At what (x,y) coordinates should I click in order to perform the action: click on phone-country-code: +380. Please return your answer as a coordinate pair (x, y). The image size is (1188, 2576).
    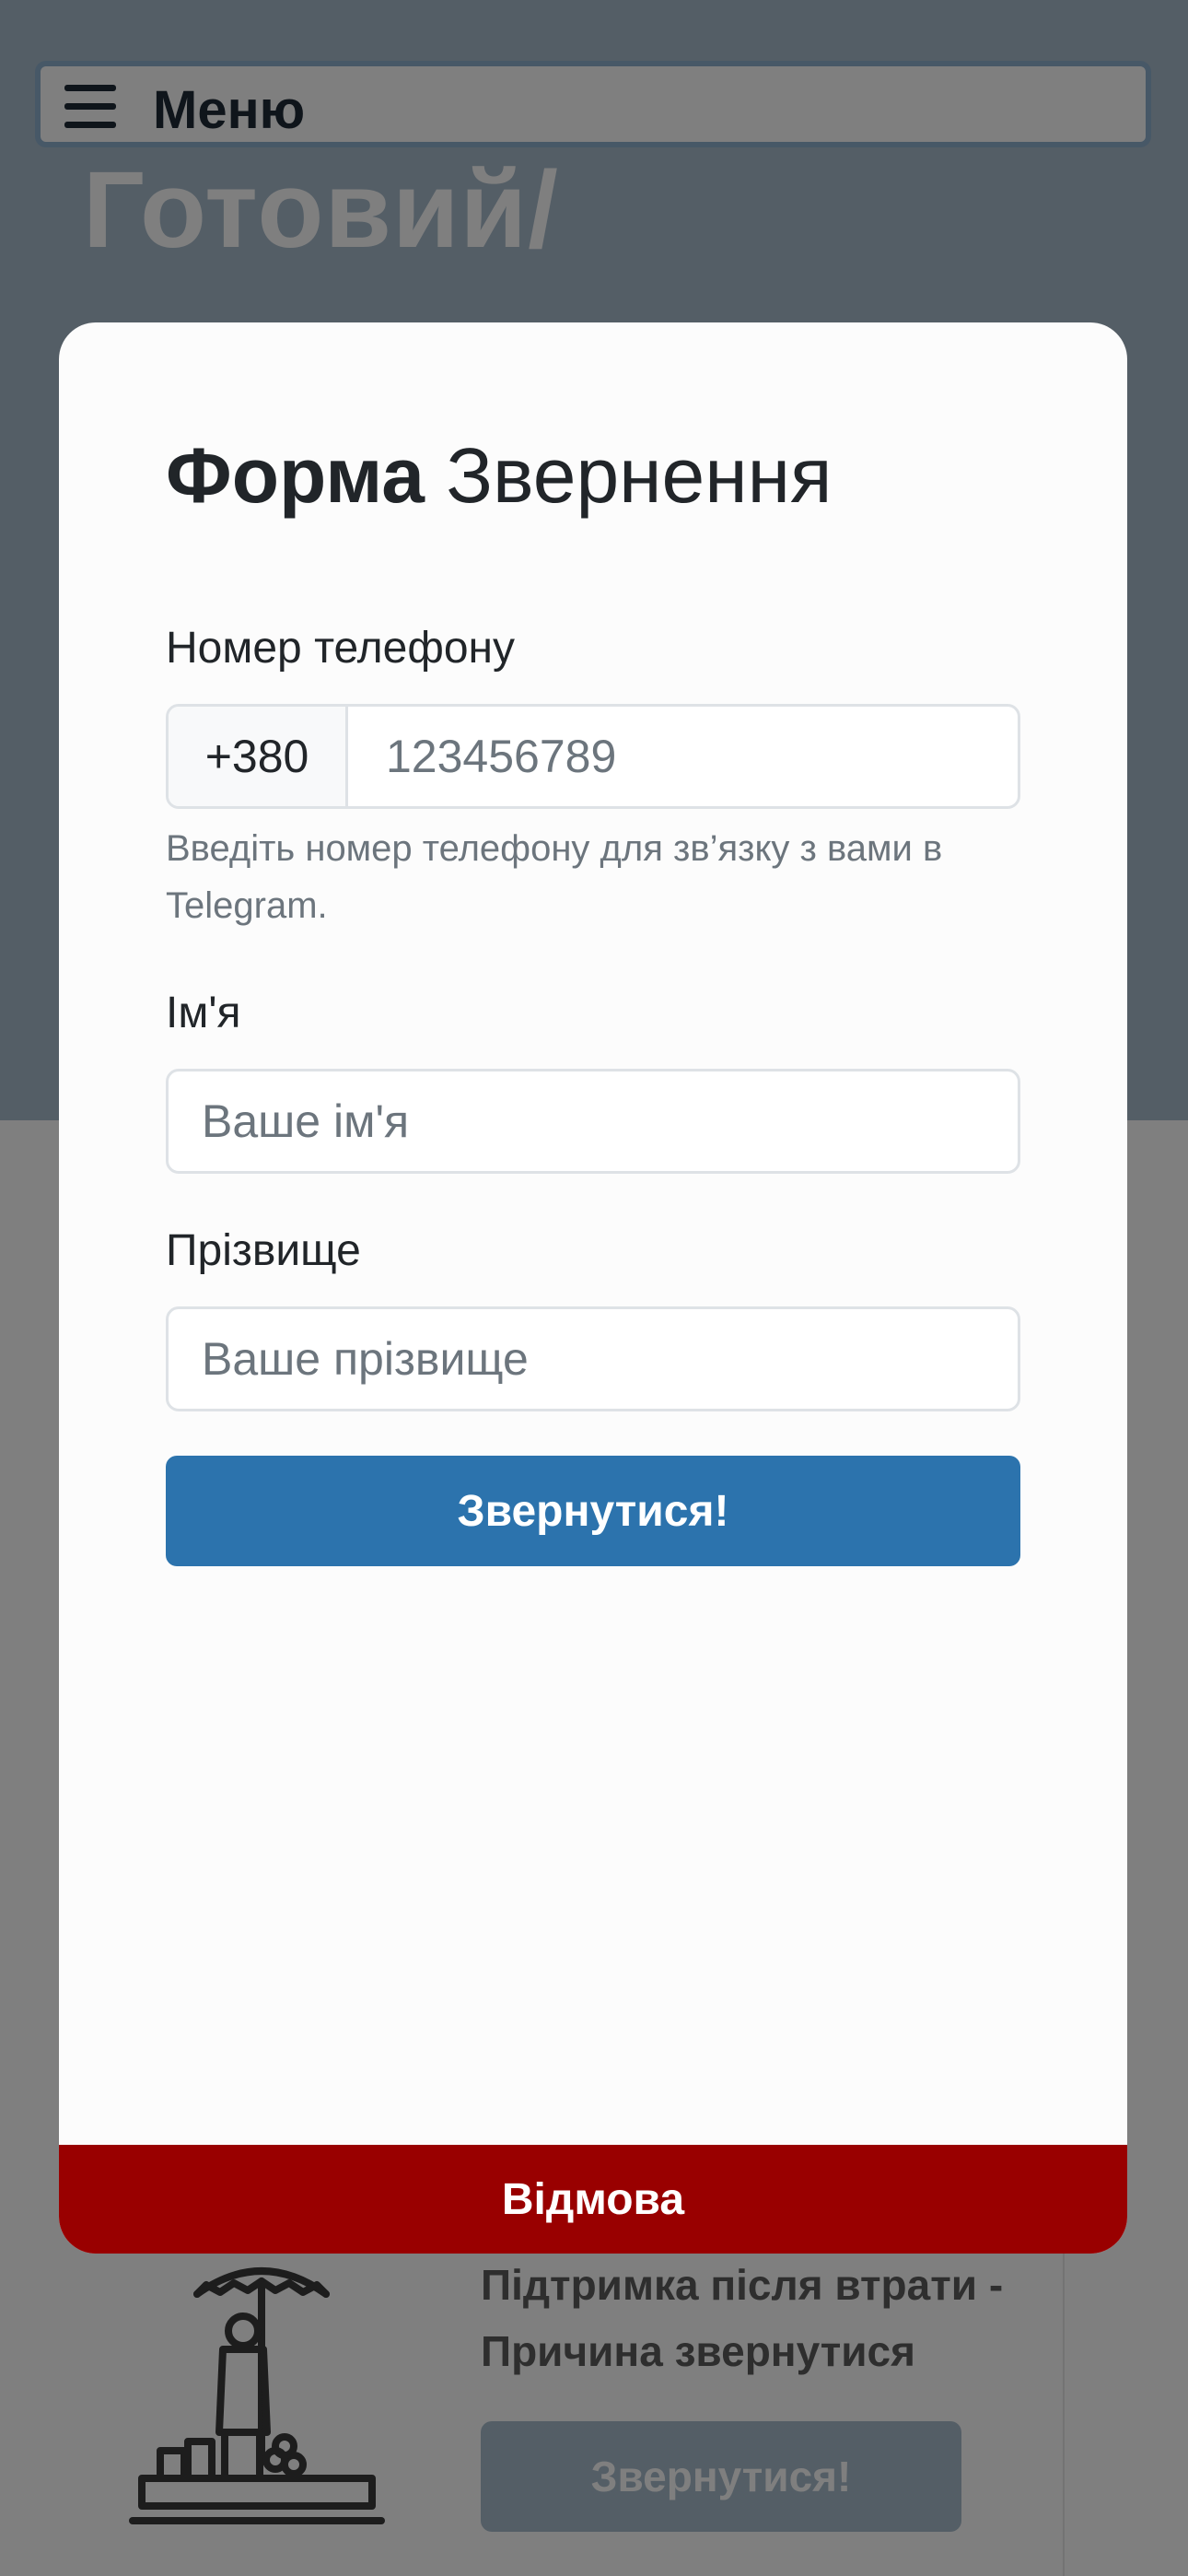
    Looking at the image, I should click on (258, 756).